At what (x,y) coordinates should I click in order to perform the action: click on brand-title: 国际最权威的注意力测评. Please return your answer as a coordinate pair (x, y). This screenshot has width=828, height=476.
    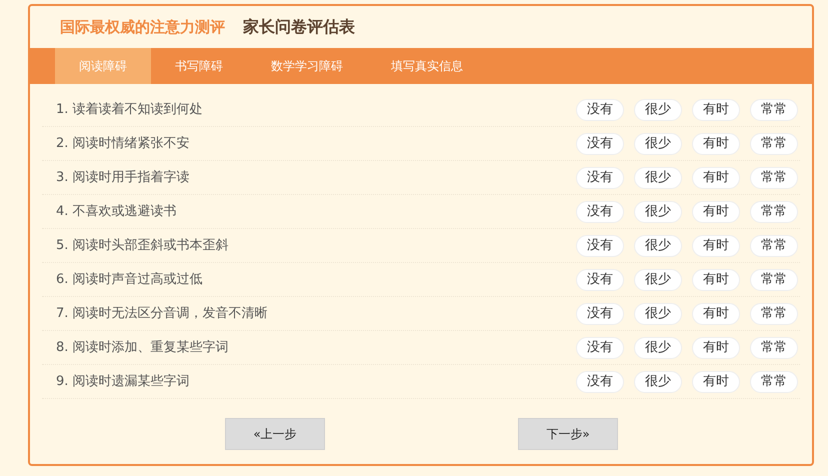
    Looking at the image, I should click on (142, 27).